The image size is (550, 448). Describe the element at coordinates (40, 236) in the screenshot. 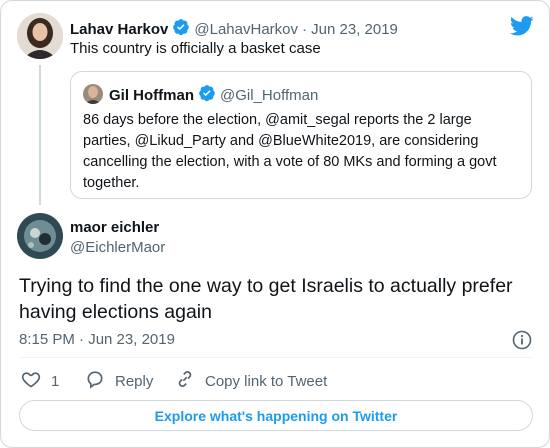

I see `maor-avatar` at that location.